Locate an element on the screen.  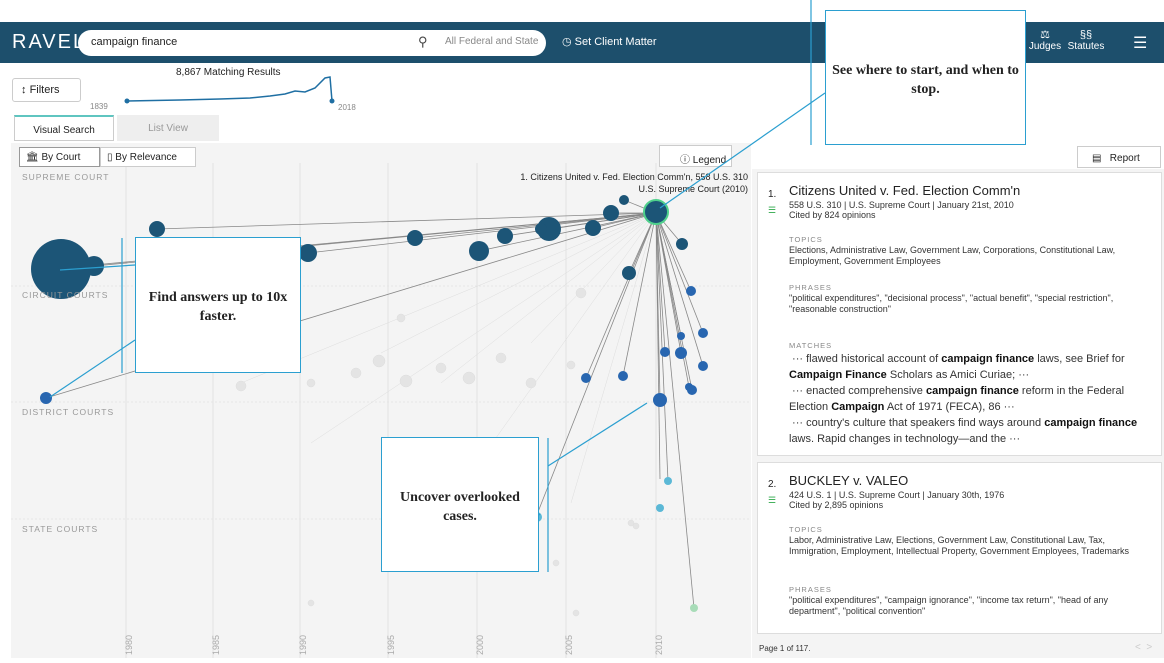
callout-overlooked: Uncover overlooked cases. is located at coordinates (460, 504).